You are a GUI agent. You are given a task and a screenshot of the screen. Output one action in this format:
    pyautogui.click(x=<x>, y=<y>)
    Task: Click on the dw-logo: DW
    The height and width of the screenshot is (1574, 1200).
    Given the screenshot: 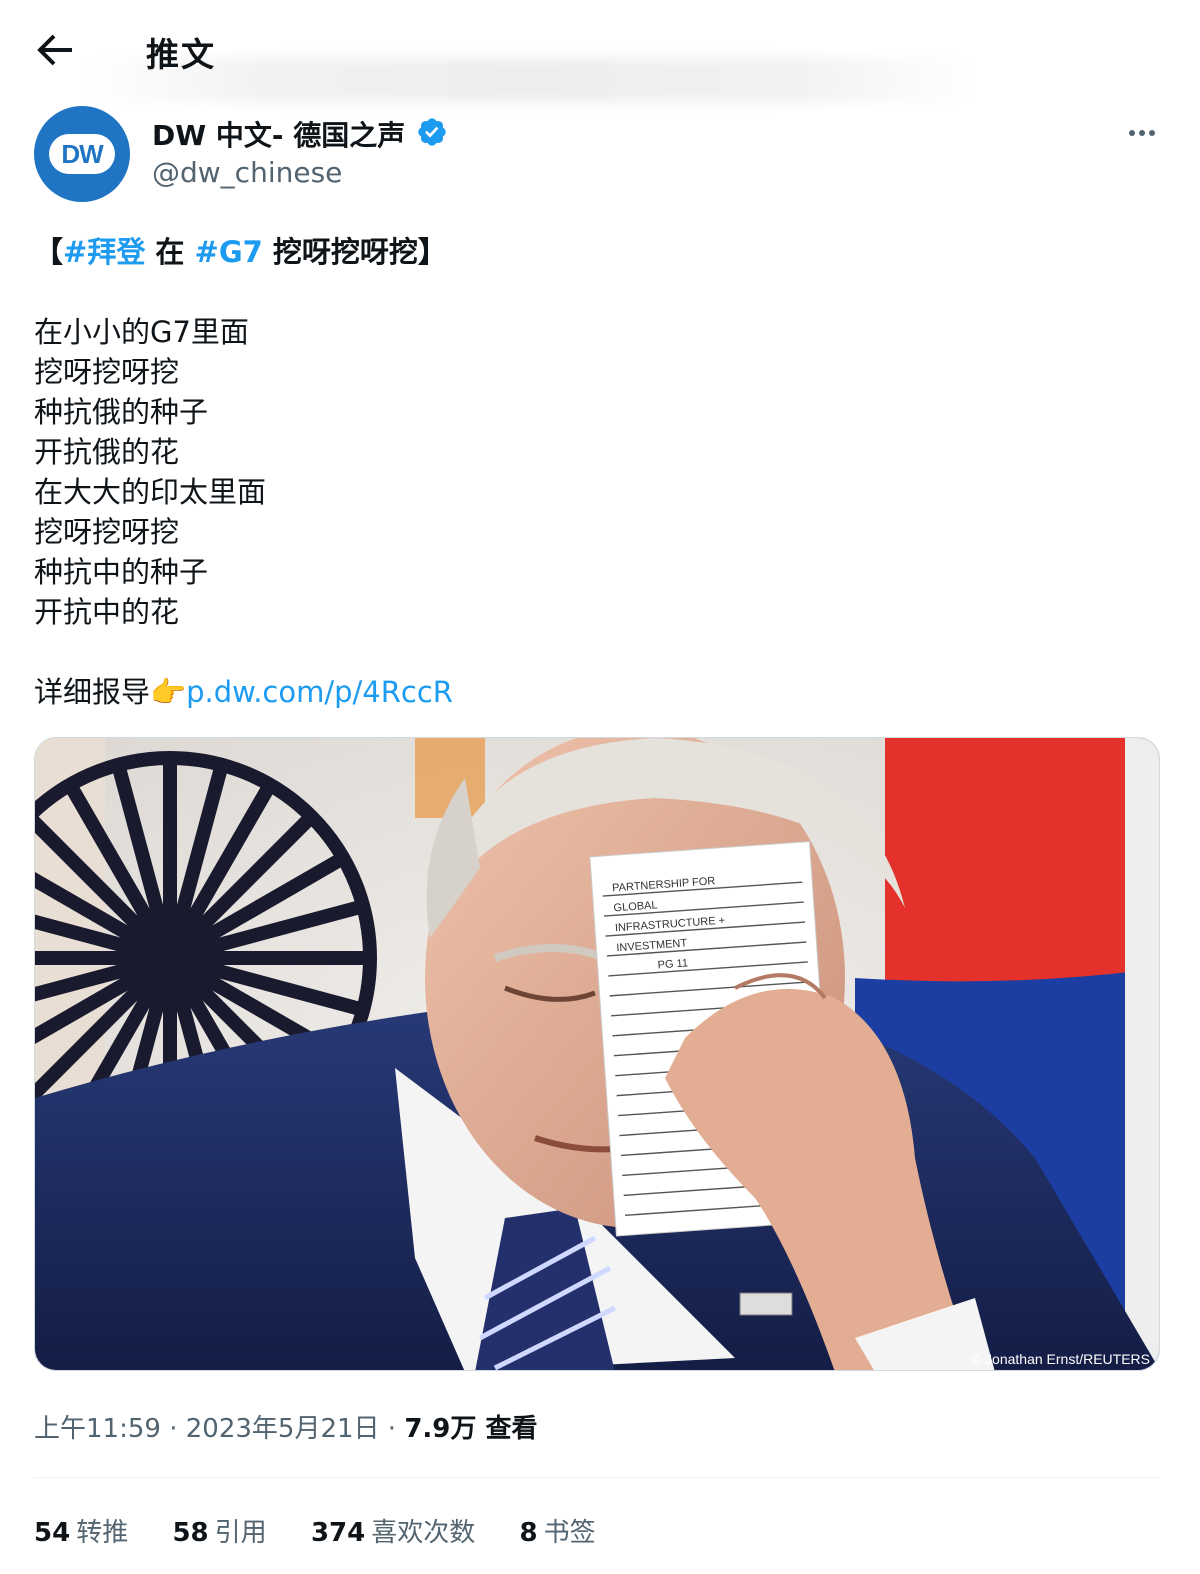 What is the action you would take?
    pyautogui.click(x=82, y=154)
    